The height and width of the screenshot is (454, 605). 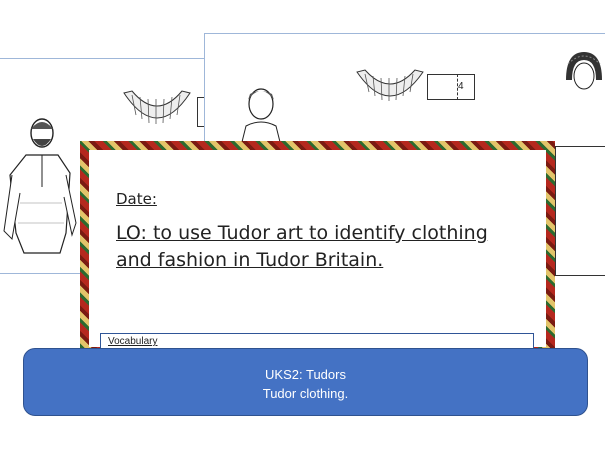 I want to click on tudor-woman-illustration, so click(x=261, y=115).